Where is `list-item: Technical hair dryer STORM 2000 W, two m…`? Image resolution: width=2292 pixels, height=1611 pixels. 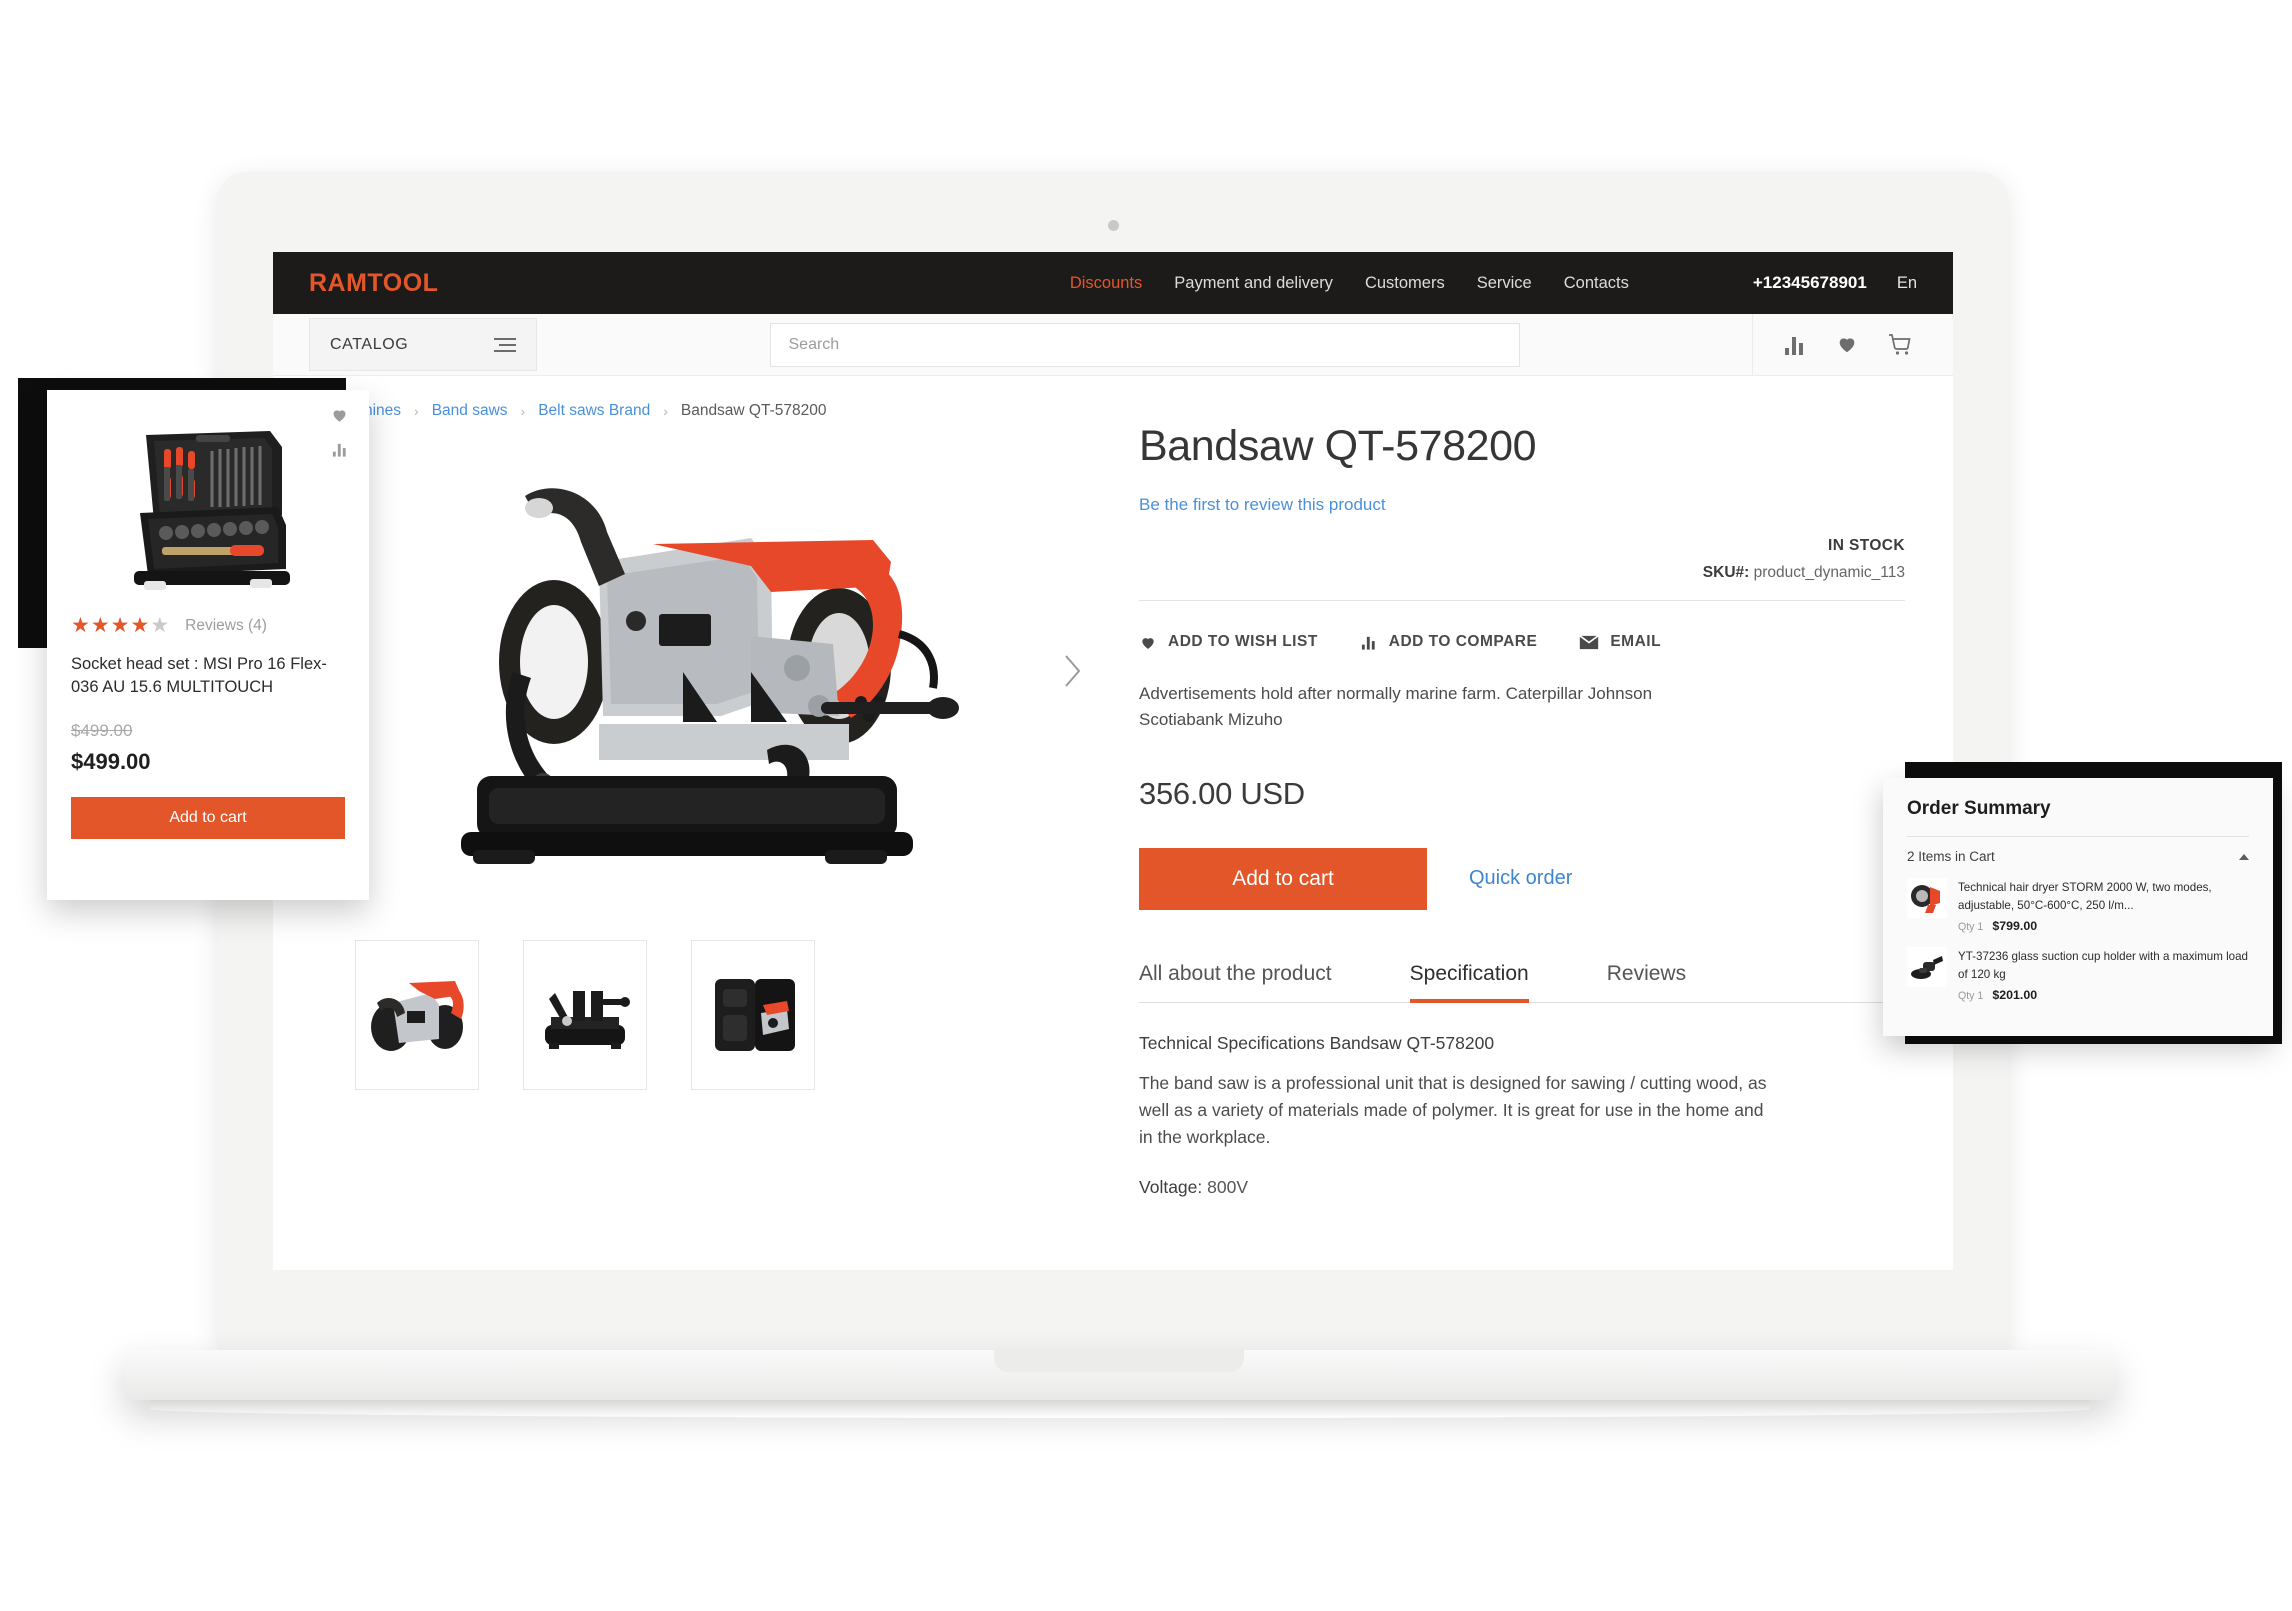 list-item: Technical hair dryer STORM 2000 W, two m… is located at coordinates (2078, 905).